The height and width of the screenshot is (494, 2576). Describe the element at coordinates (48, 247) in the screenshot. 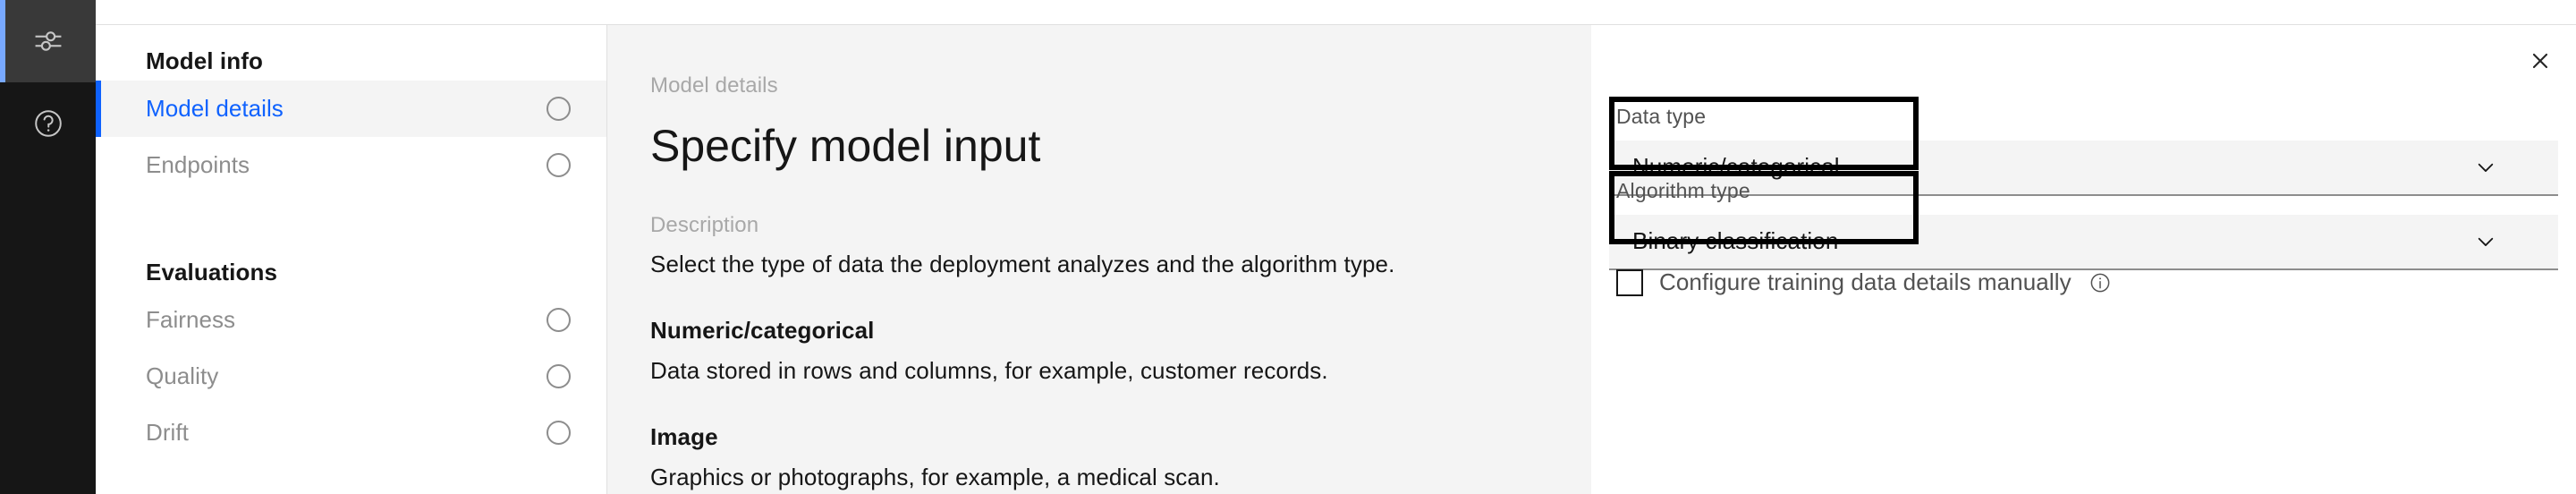

I see `left-icon-rail` at that location.